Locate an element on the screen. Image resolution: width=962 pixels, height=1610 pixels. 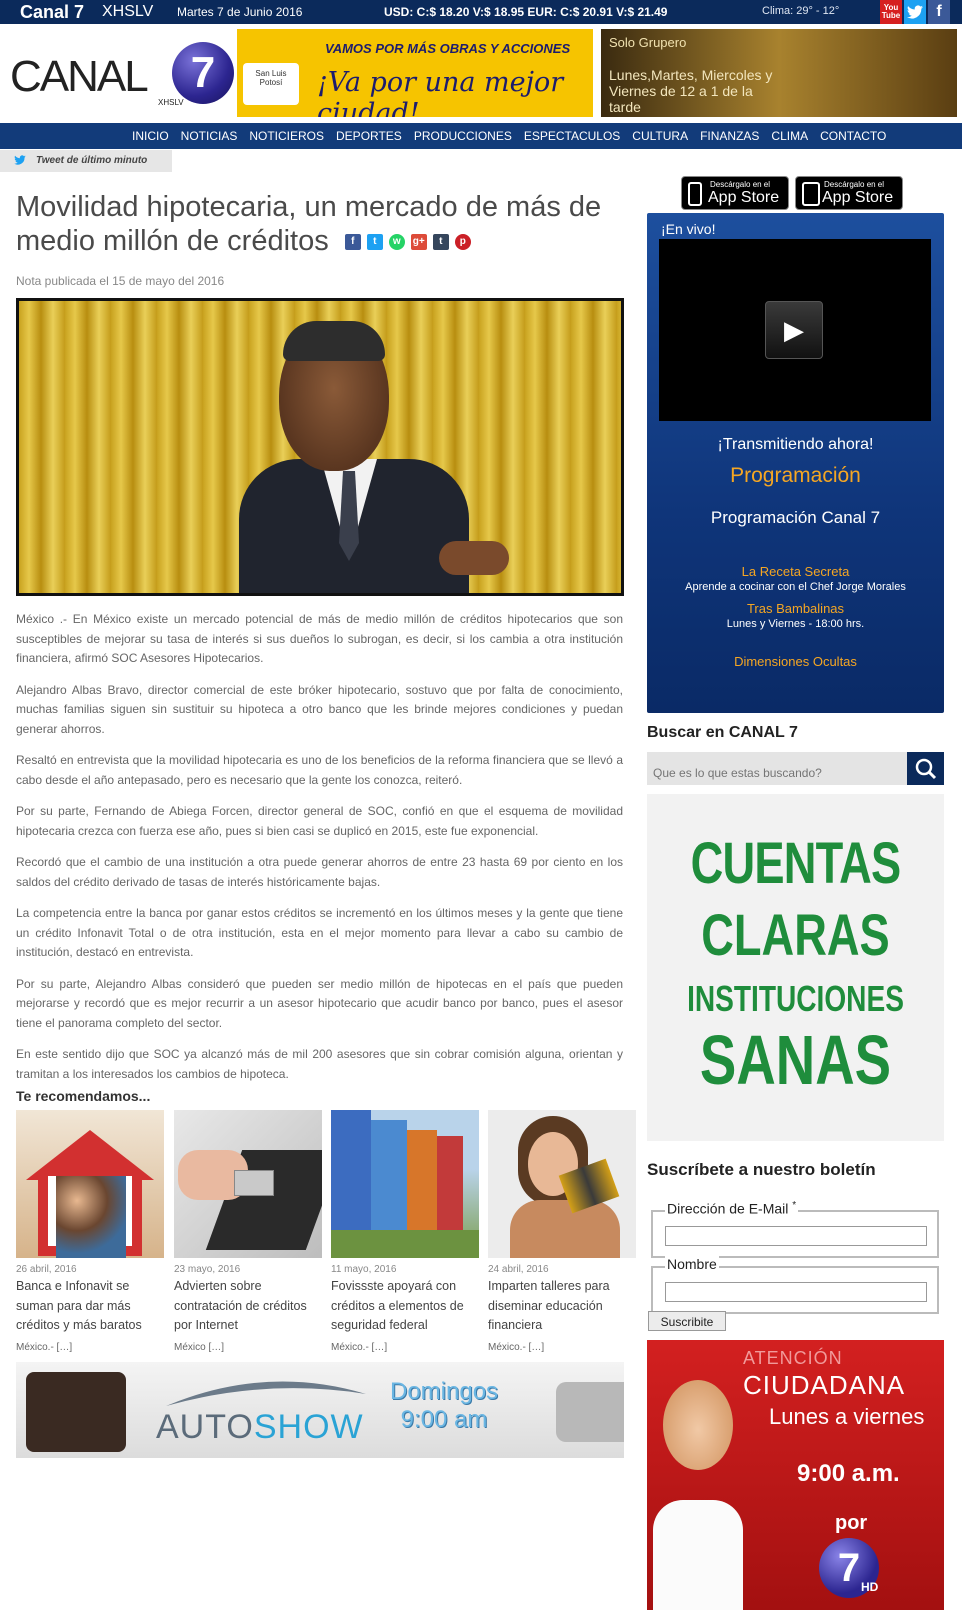
autoshow-logo: AUTOSHOW is located at coordinates (260, 1427).